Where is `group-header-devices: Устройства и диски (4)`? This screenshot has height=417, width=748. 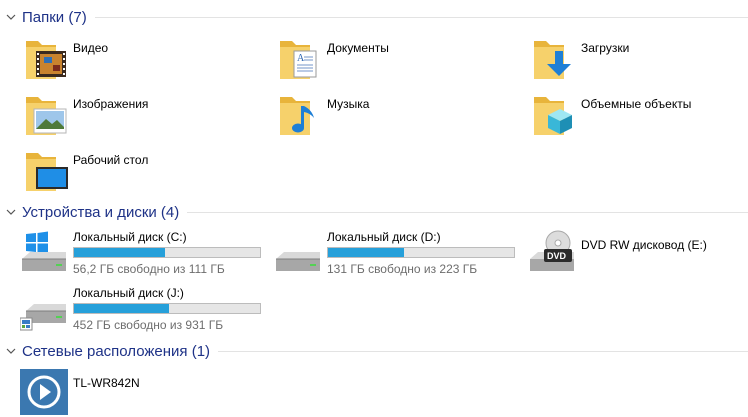
group-header-devices: Устройства и диски (4) is located at coordinates (374, 212).